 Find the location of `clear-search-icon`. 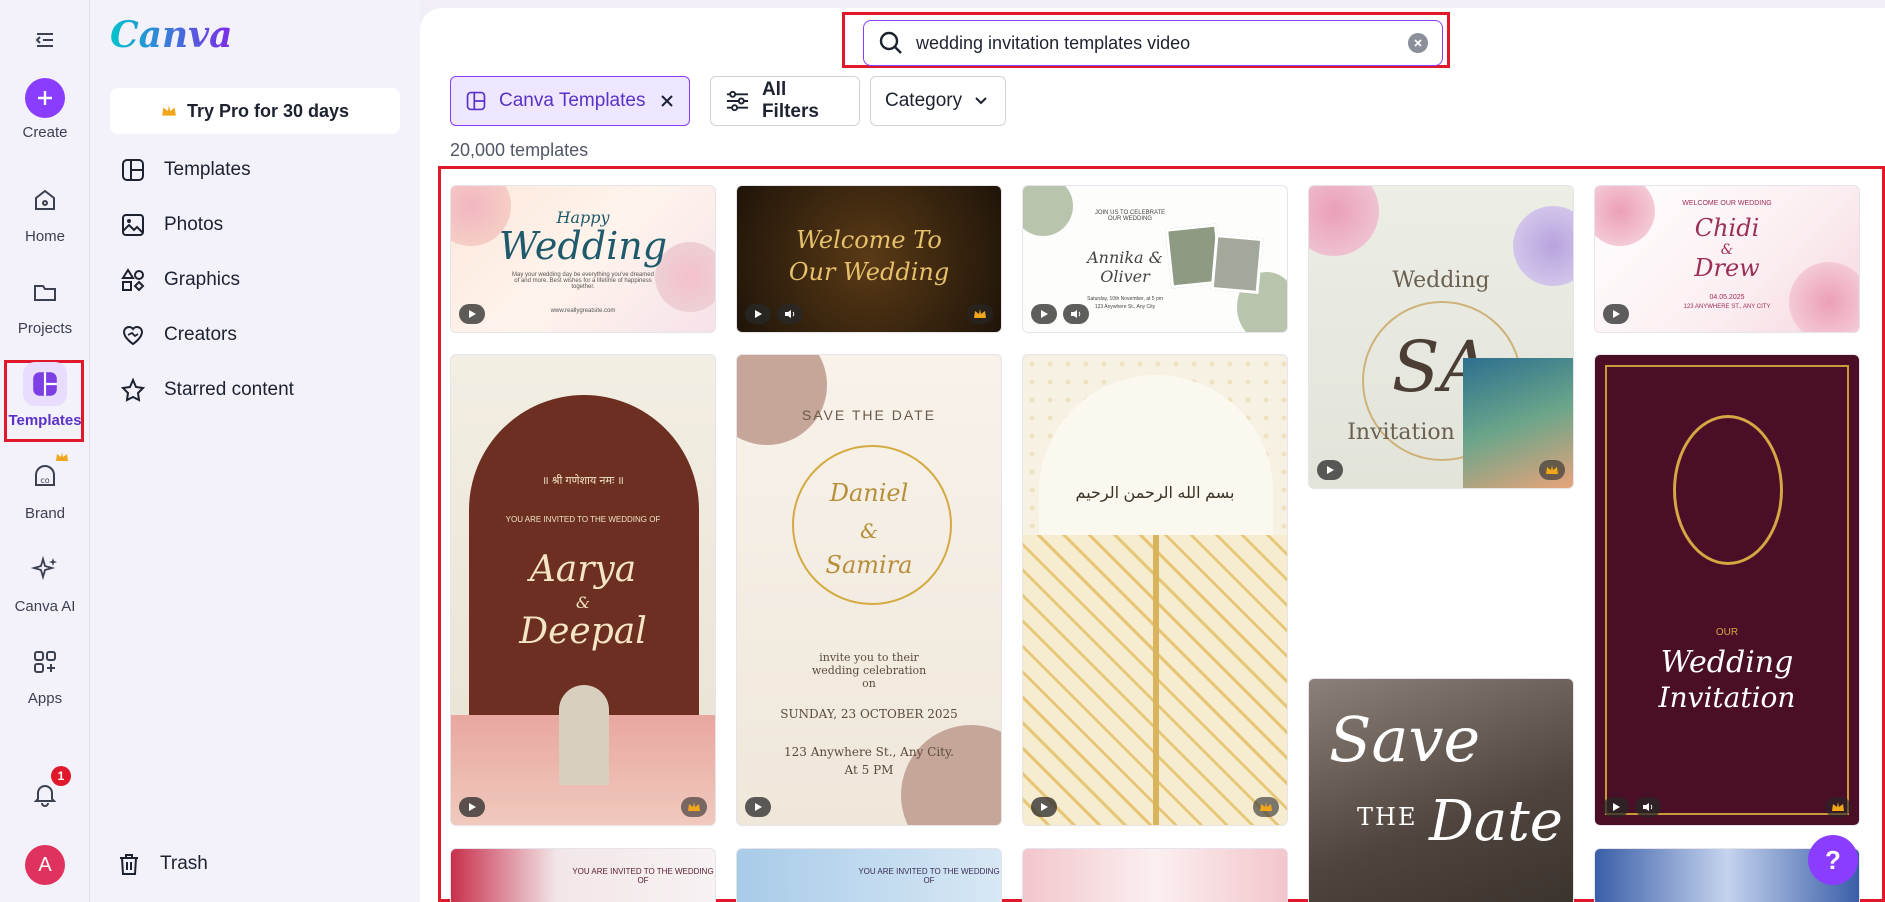

clear-search-icon is located at coordinates (1418, 43).